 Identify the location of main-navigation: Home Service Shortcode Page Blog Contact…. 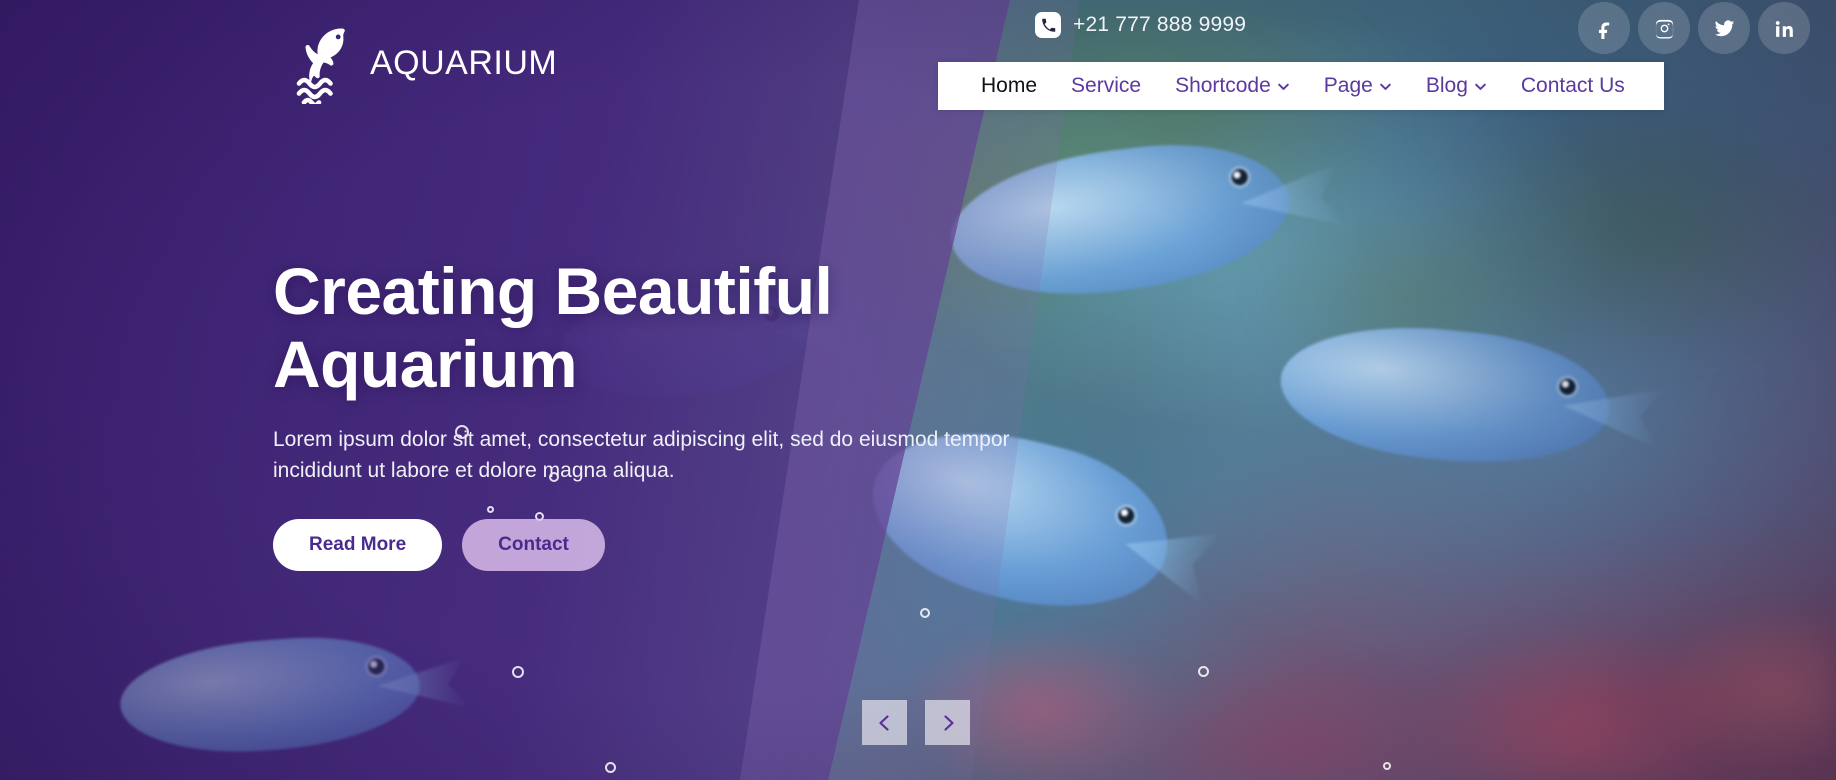
(1301, 86).